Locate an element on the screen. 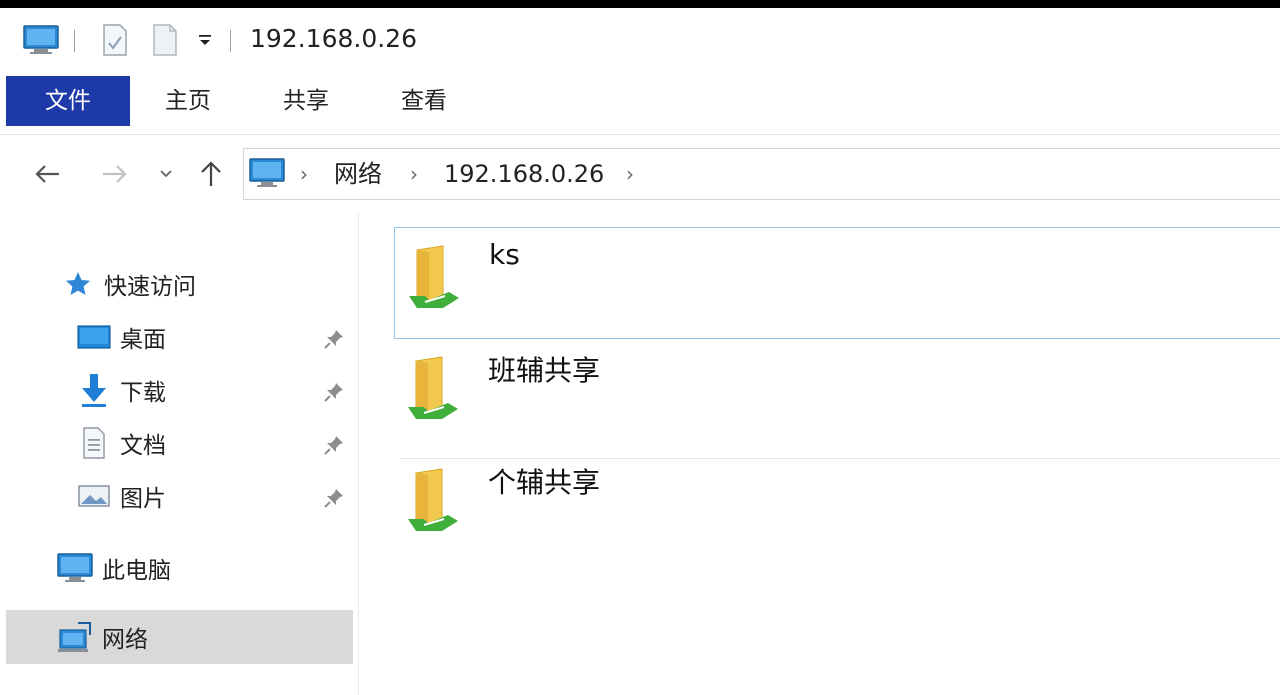 Image resolution: width=1280 pixels, height=695 pixels. title-bar: 192.168.0.26 is located at coordinates (640, 40).